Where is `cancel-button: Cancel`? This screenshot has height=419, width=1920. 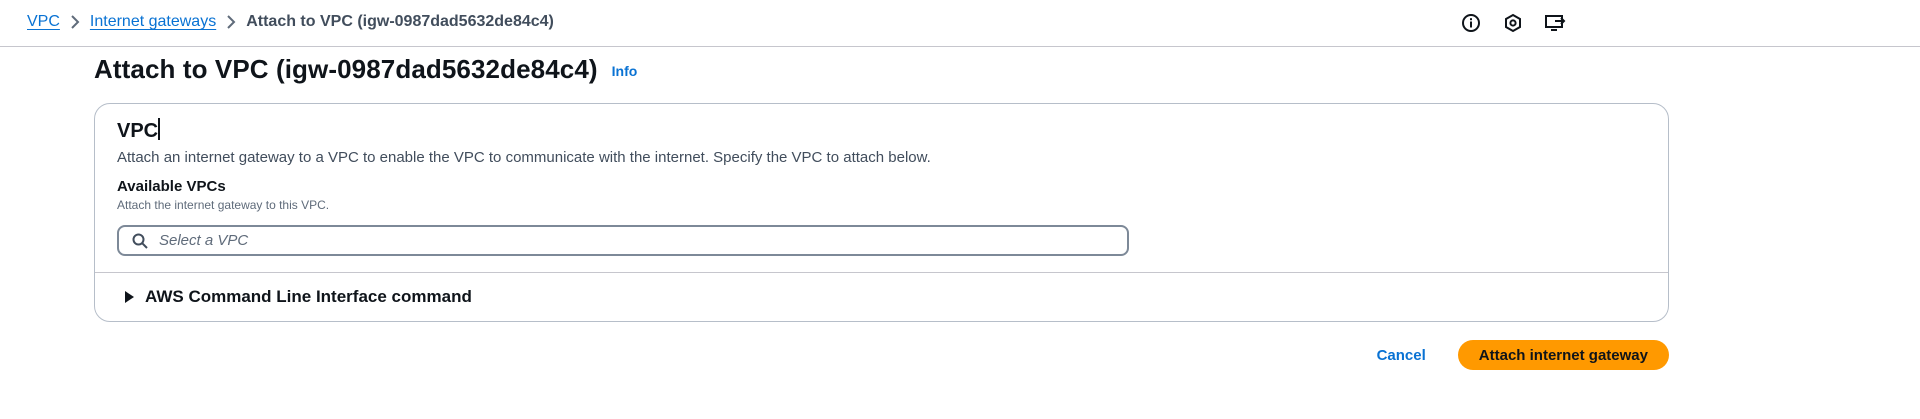
cancel-button: Cancel is located at coordinates (1401, 355).